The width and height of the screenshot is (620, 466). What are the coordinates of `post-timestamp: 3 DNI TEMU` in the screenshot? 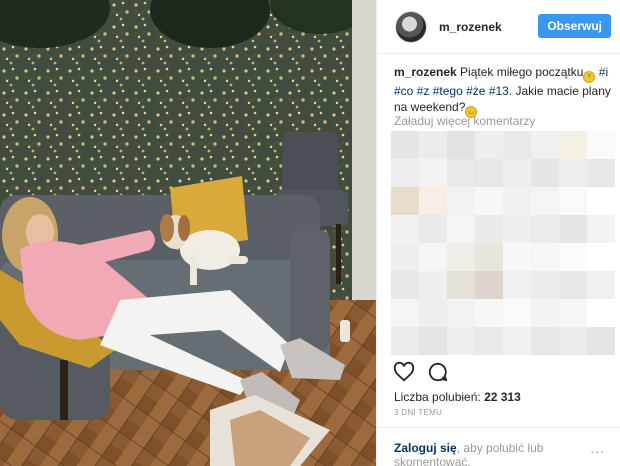 It's located at (418, 412).